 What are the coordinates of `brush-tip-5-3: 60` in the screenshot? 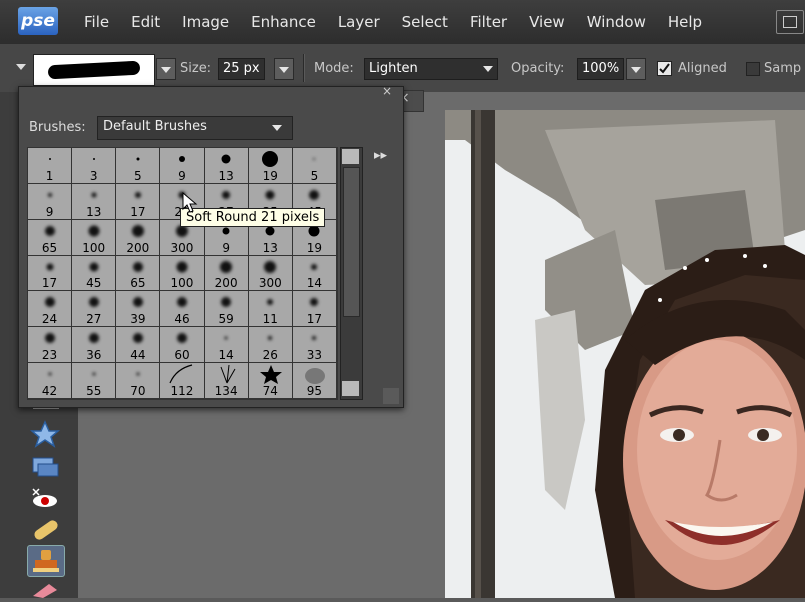 It's located at (182, 345).